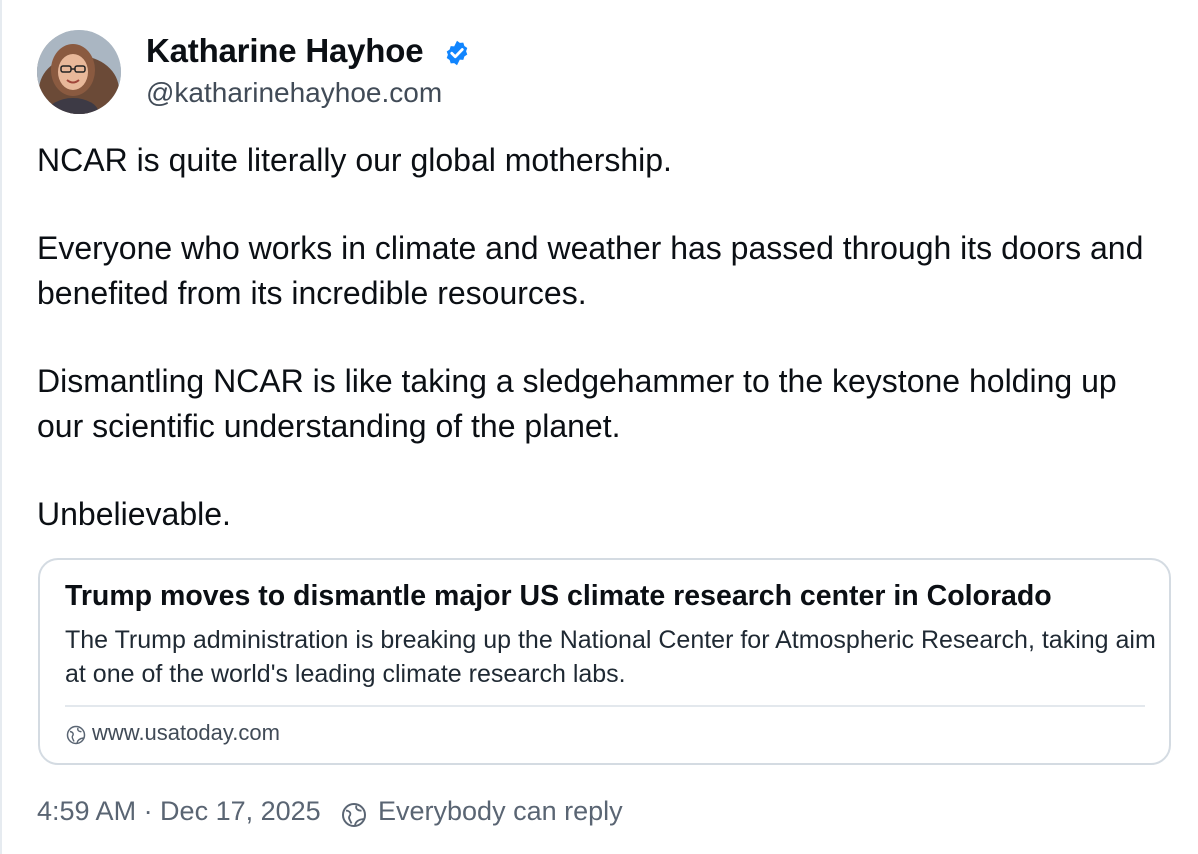 Image resolution: width=1198 pixels, height=854 pixels. I want to click on post-meta: 4:59 AM · Dec 17, 2025, so click(179, 811).